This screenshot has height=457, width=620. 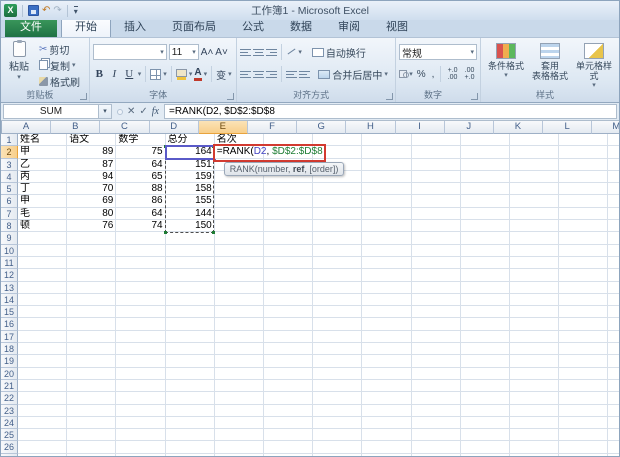 I want to click on cell-B17, so click(x=92, y=337).